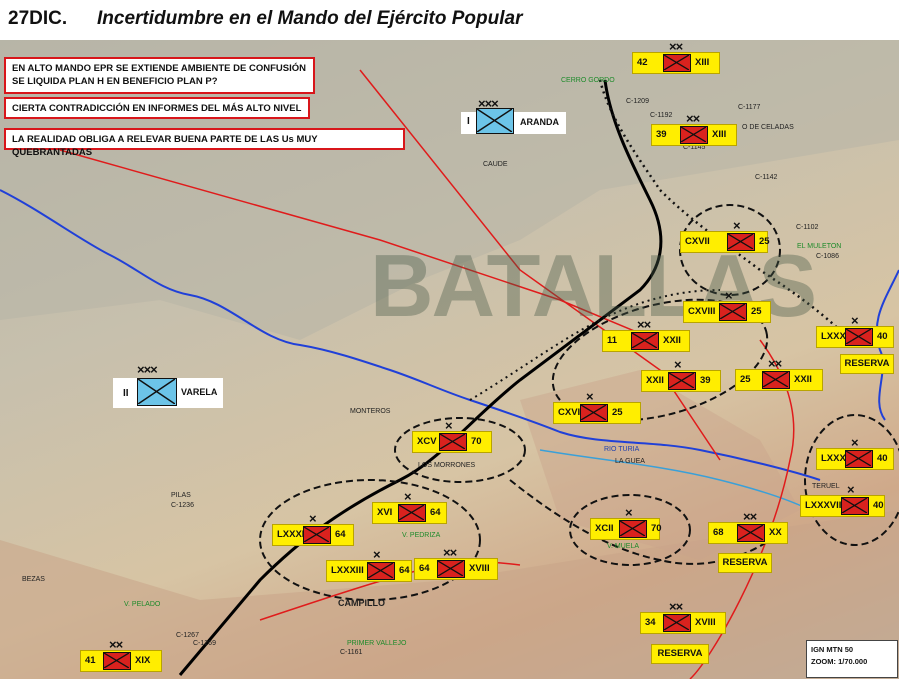 This screenshot has height=679, width=899. Describe the element at coordinates (447, 465) in the screenshot. I see `place-label: LOS MORRONES` at that location.